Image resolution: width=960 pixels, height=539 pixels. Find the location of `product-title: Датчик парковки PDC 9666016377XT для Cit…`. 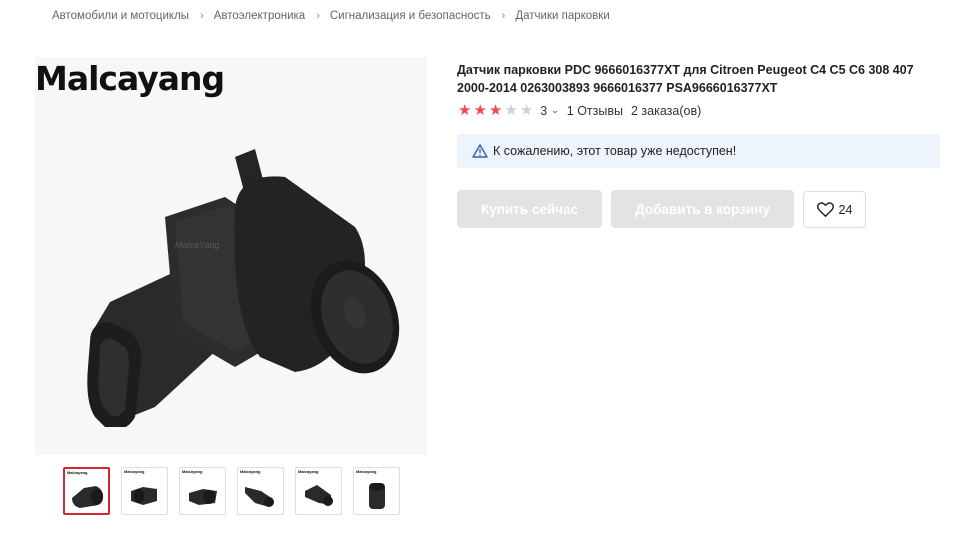

product-title: Датчик парковки PDC 9666016377XT для Cit… is located at coordinates (685, 79).